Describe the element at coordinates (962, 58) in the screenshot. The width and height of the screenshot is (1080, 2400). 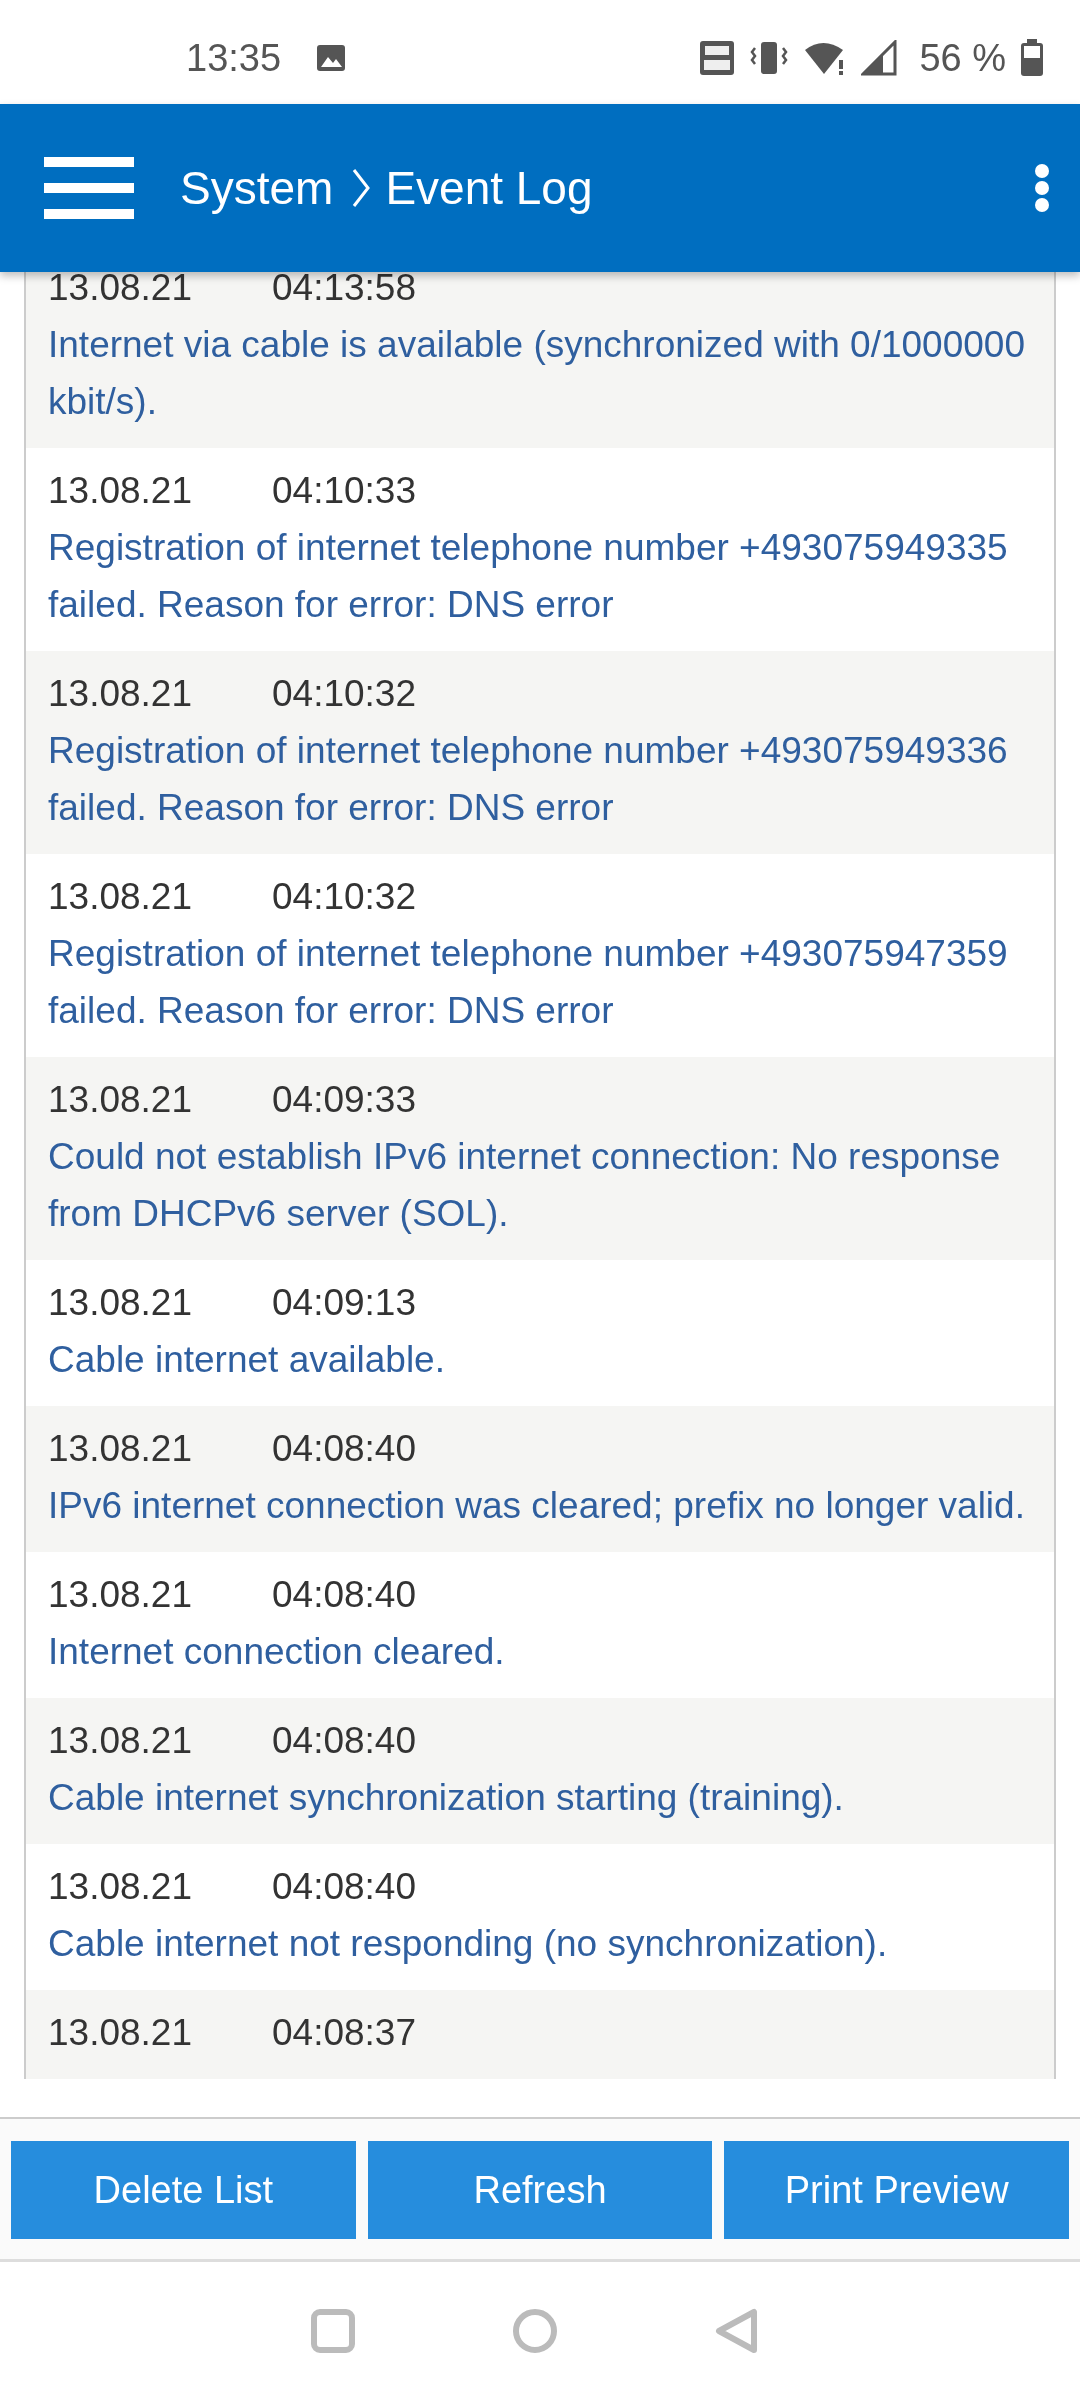
I see `battery-percent: 56 %` at that location.